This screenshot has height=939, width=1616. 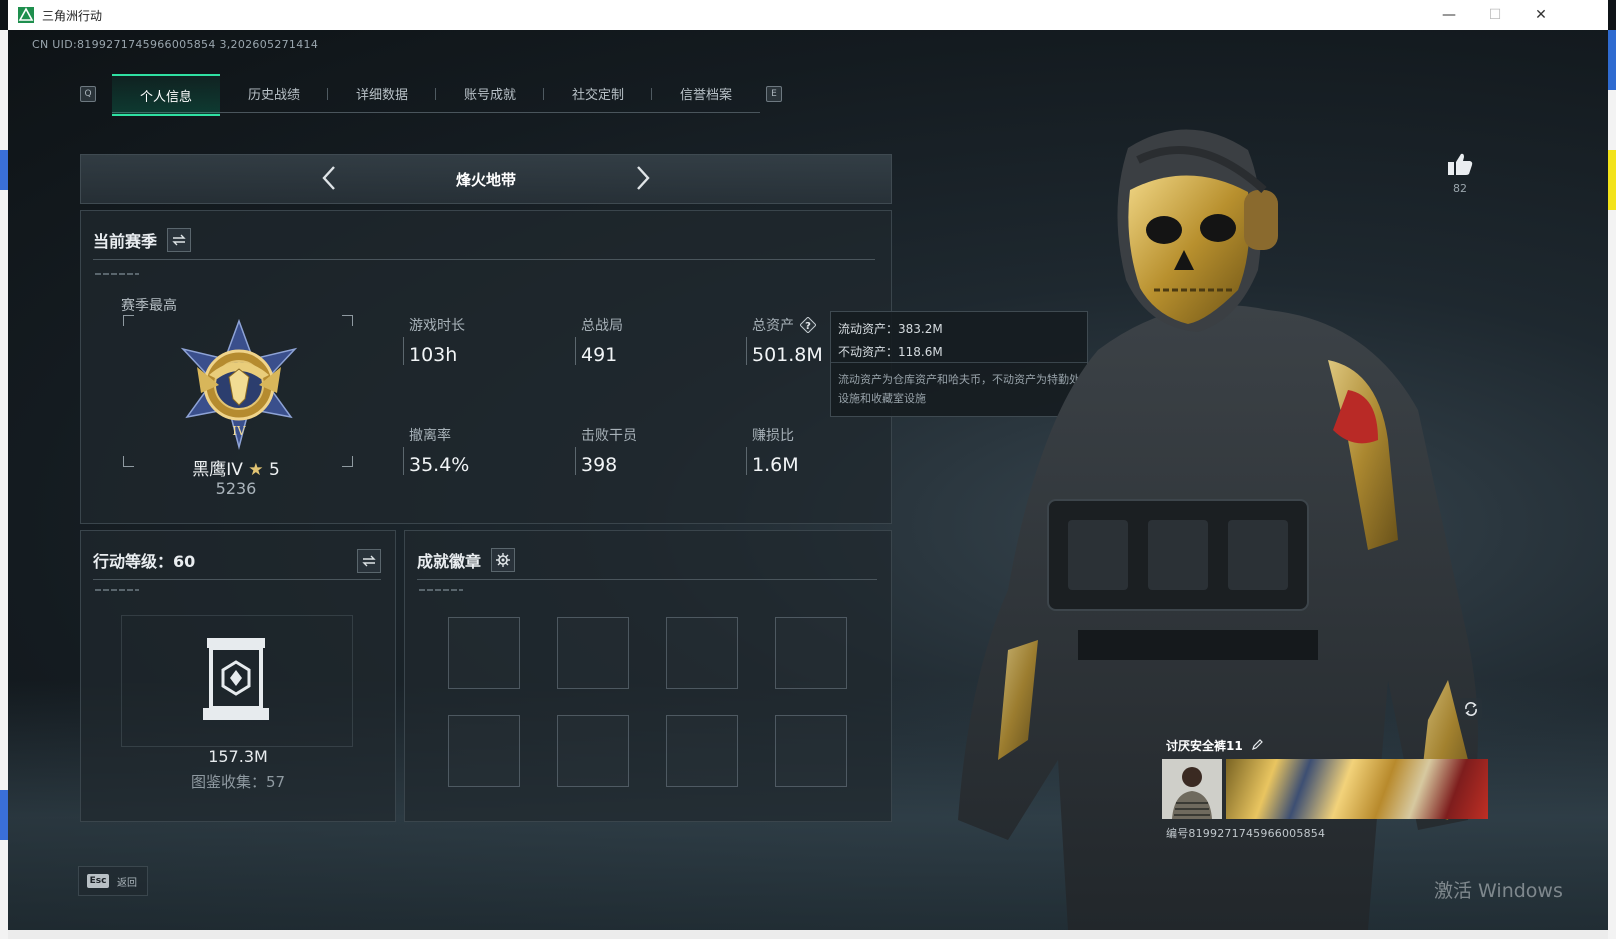 What do you see at coordinates (606, 450) in the screenshot?
I see `stat-kills: 击败干员 398` at bounding box center [606, 450].